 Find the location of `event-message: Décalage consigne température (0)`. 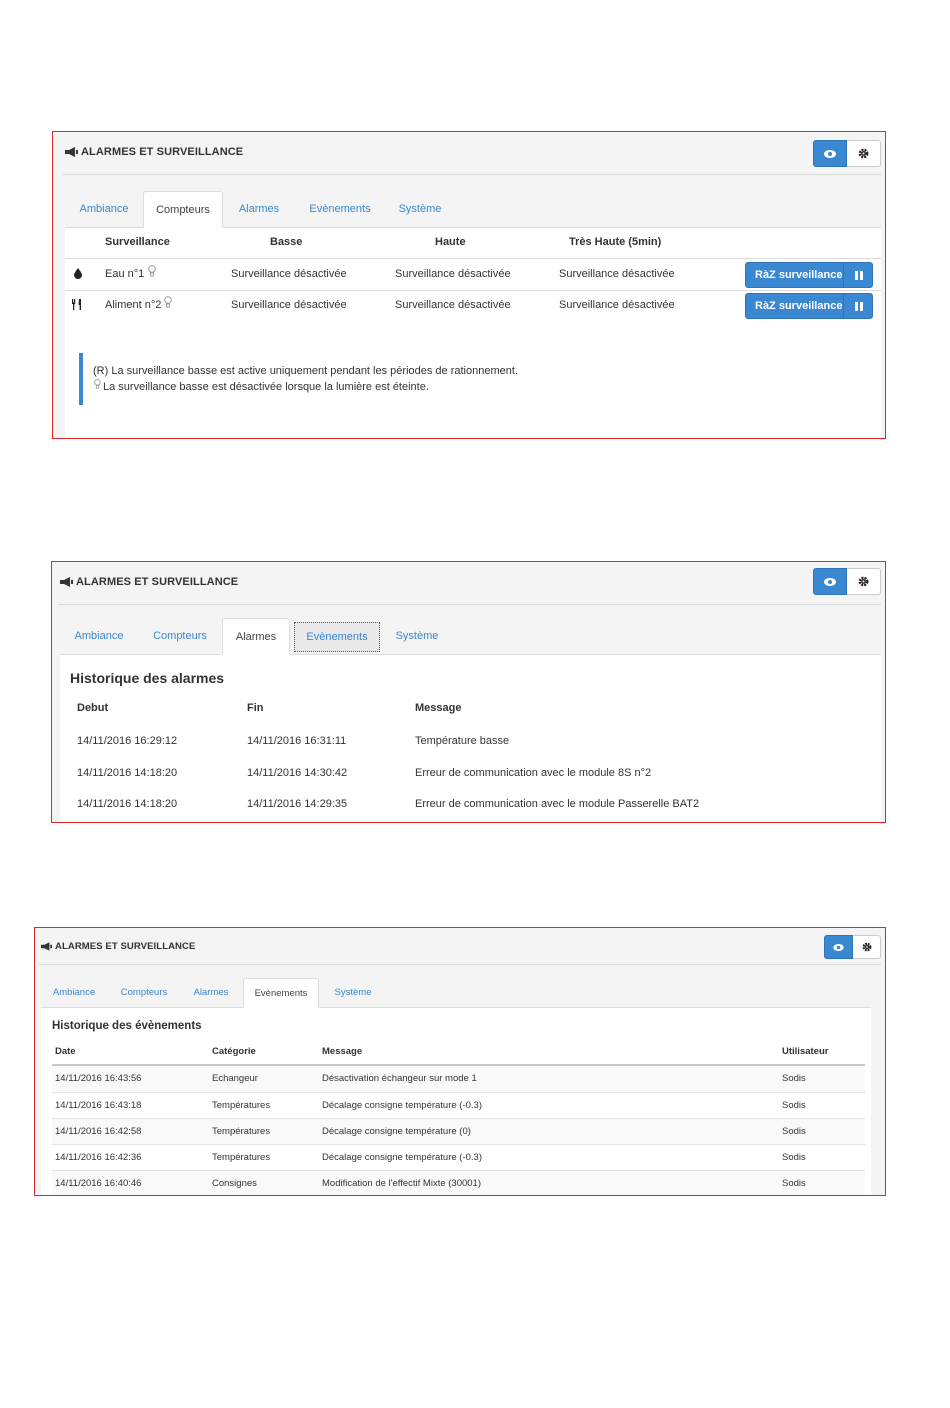

event-message: Décalage consigne température (0) is located at coordinates (396, 1131).